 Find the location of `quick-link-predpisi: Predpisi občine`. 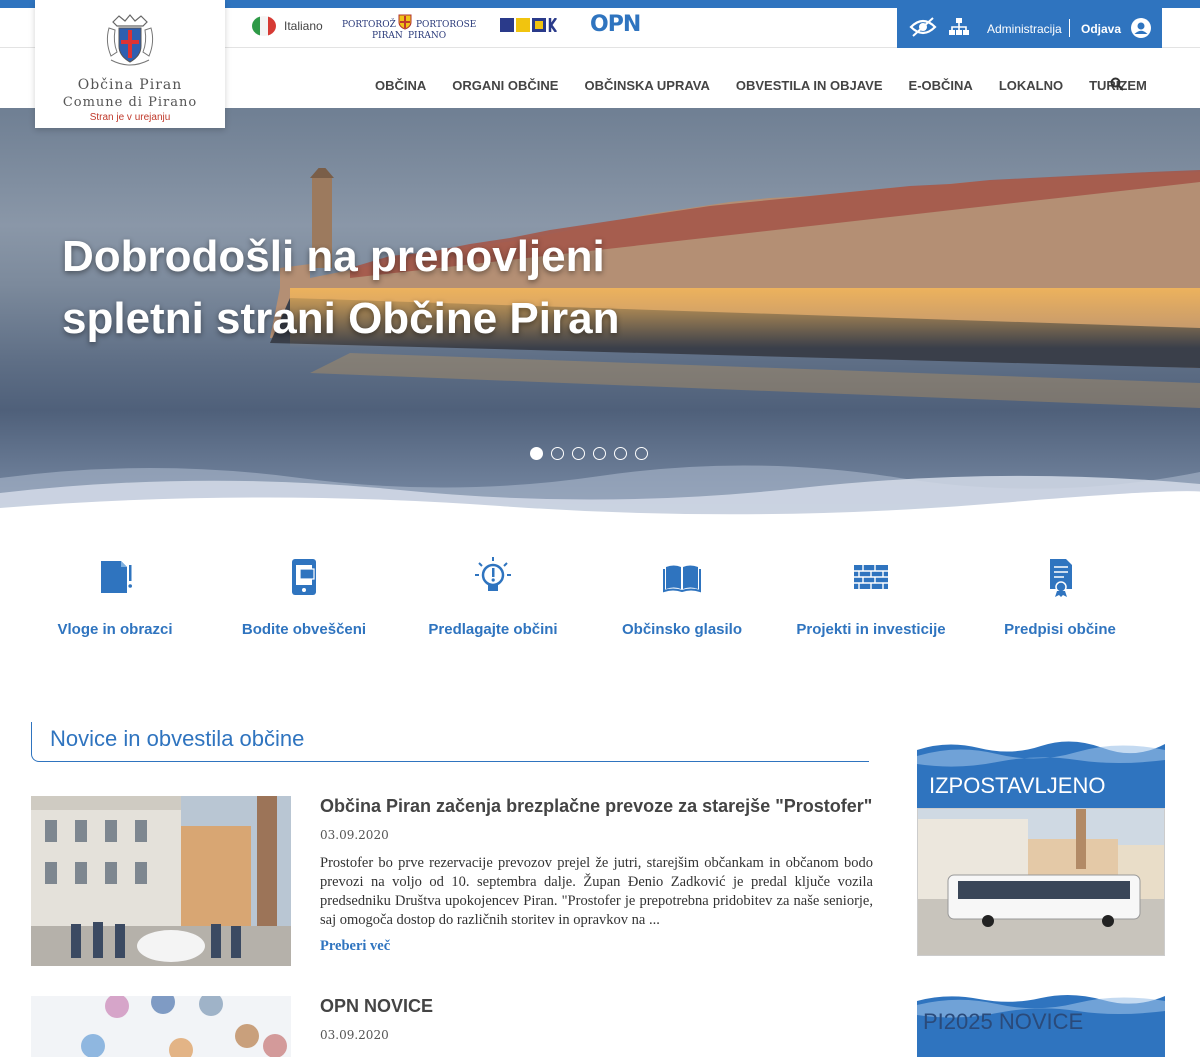

quick-link-predpisi: Predpisi občine is located at coordinates (1060, 596).